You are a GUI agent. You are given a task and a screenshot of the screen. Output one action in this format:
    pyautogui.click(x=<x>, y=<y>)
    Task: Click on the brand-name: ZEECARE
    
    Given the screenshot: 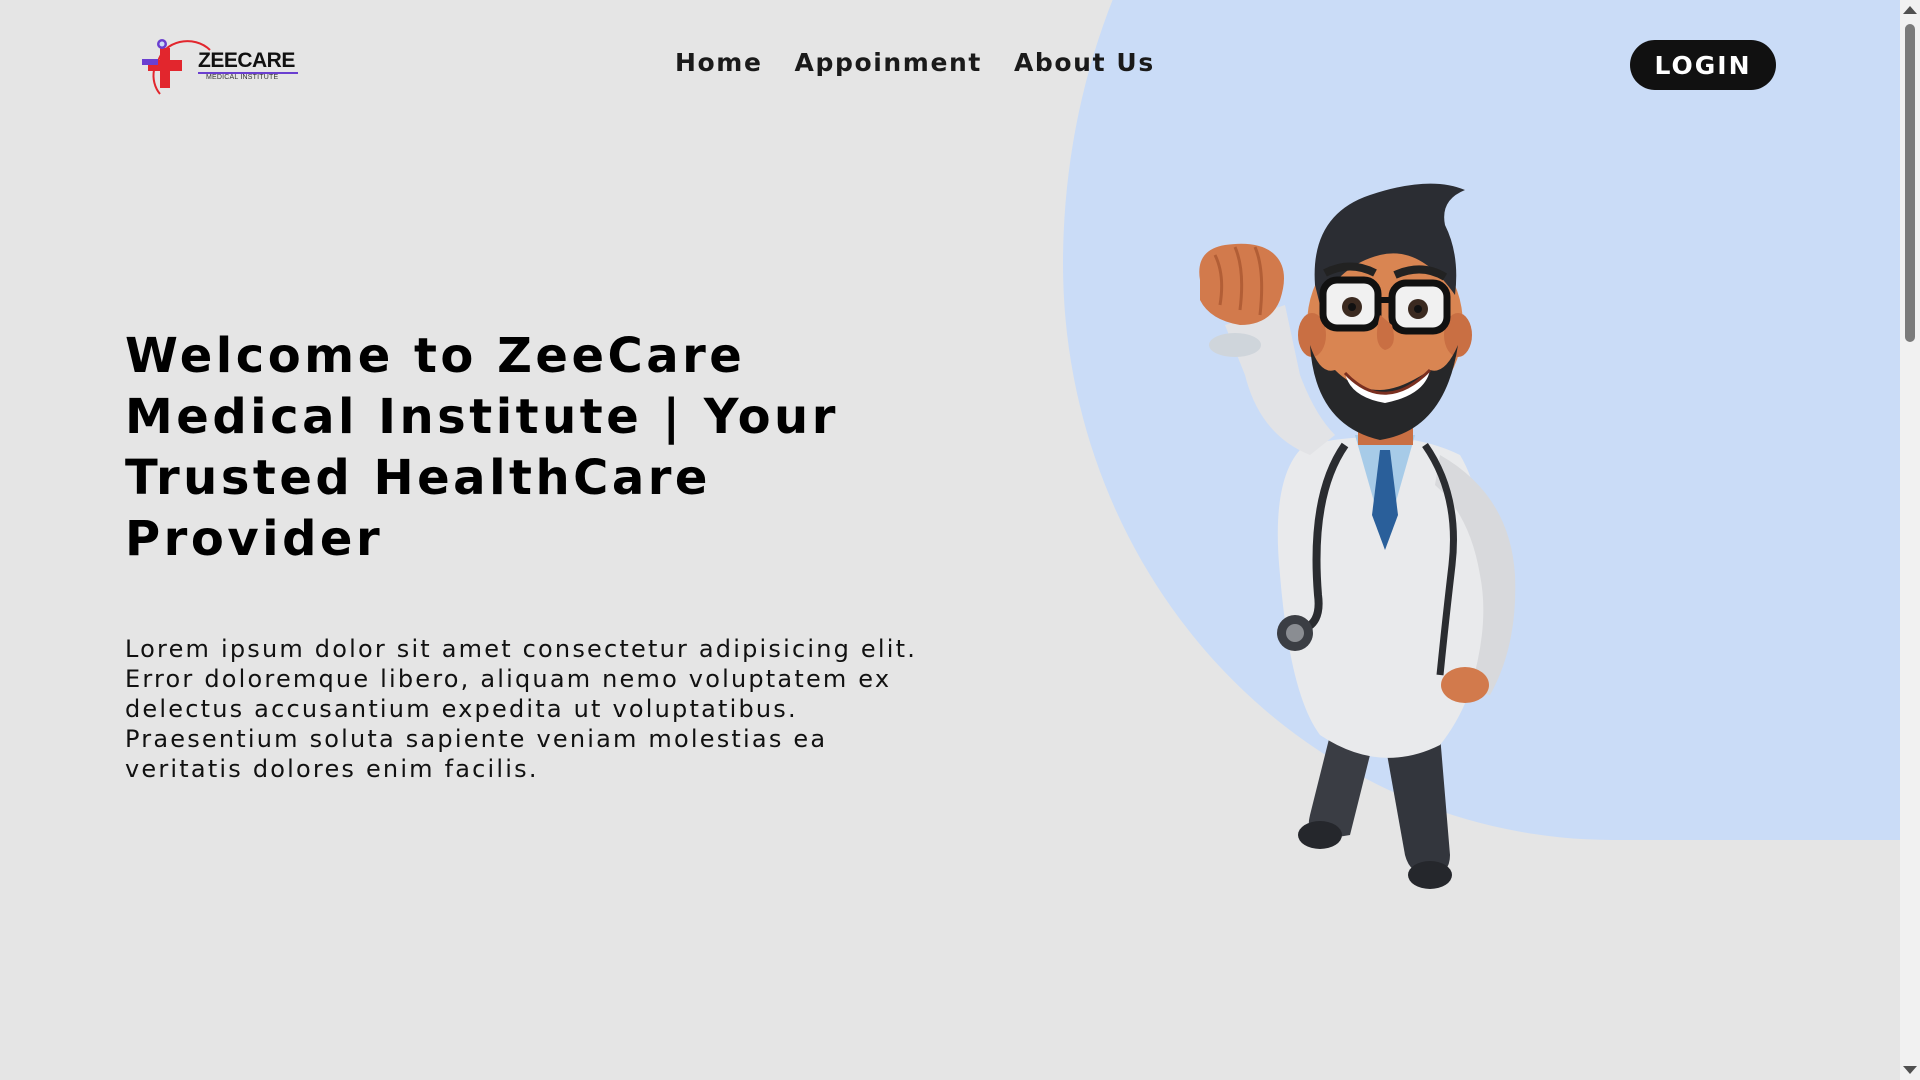 What is the action you would take?
    pyautogui.click(x=246, y=60)
    